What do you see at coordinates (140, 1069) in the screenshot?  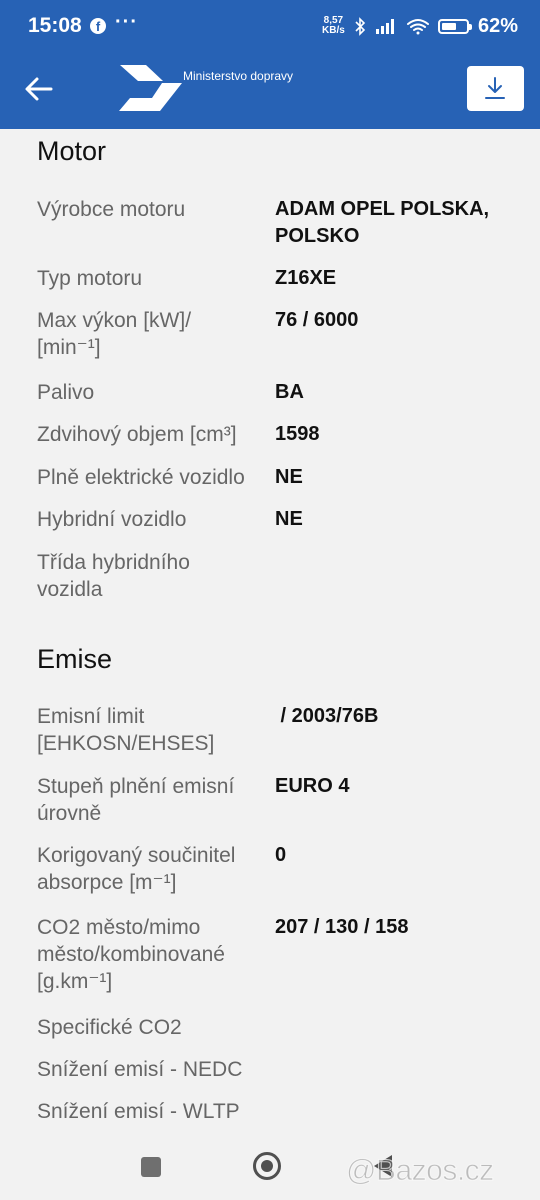 I see `field-label: Snížení emisí - NEDC` at bounding box center [140, 1069].